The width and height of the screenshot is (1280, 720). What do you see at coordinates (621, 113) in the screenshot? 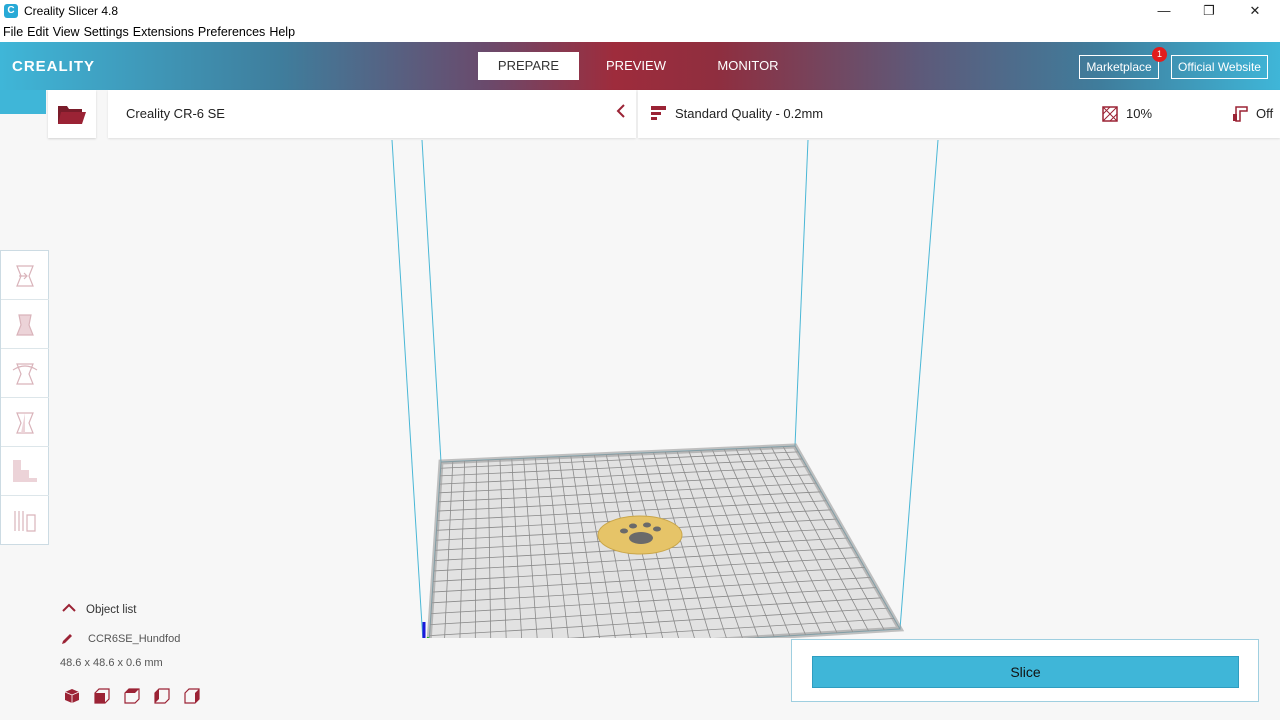
I see `chevron-left-icon` at bounding box center [621, 113].